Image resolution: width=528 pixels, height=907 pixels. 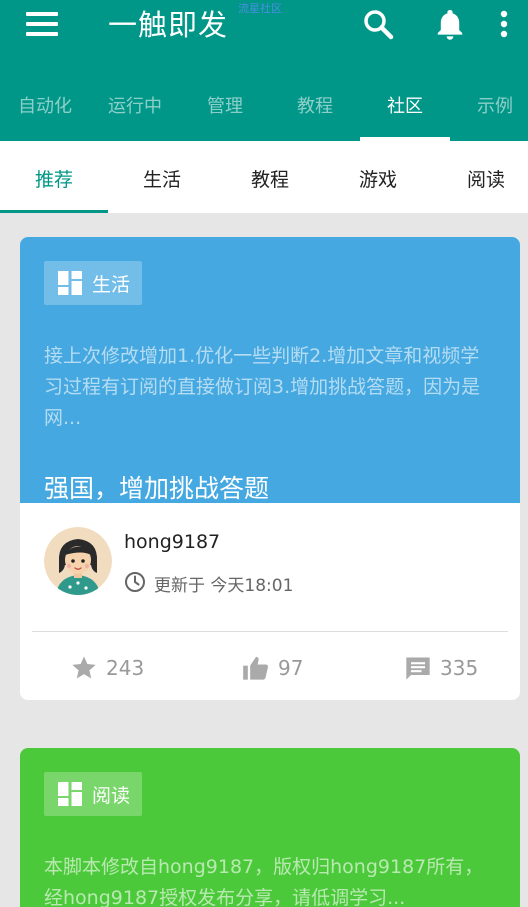 I want to click on category-tag-label: 阅读, so click(x=111, y=795).